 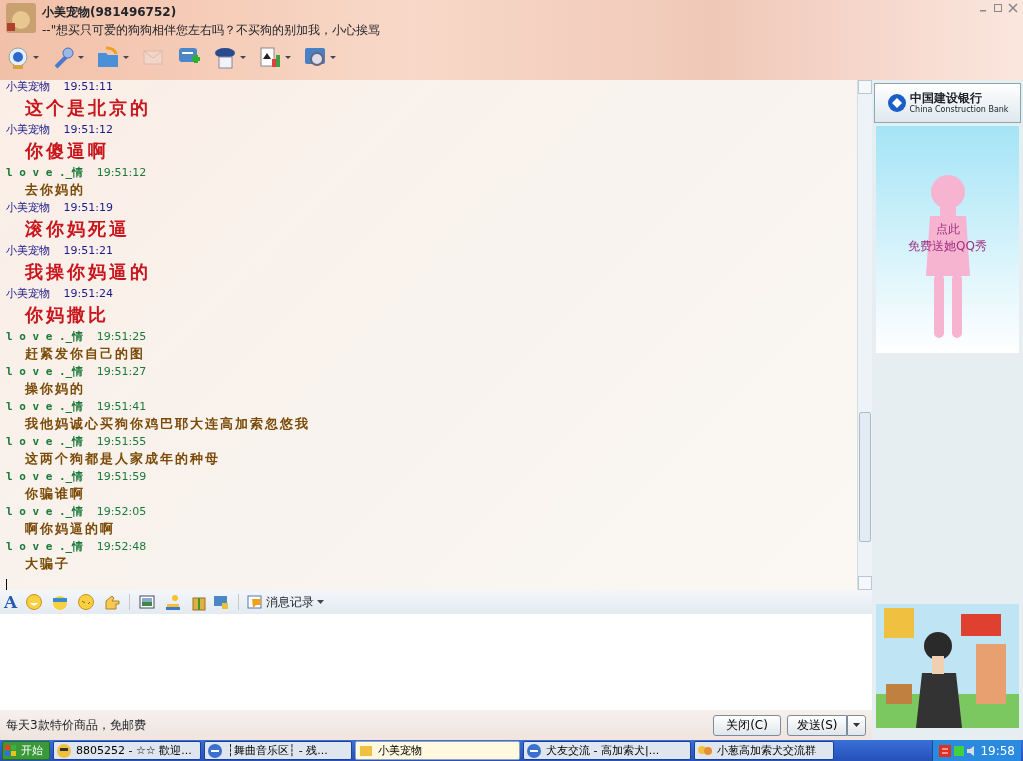 What do you see at coordinates (88, 86) in the screenshot?
I see `message-time: 19:51:11` at bounding box center [88, 86].